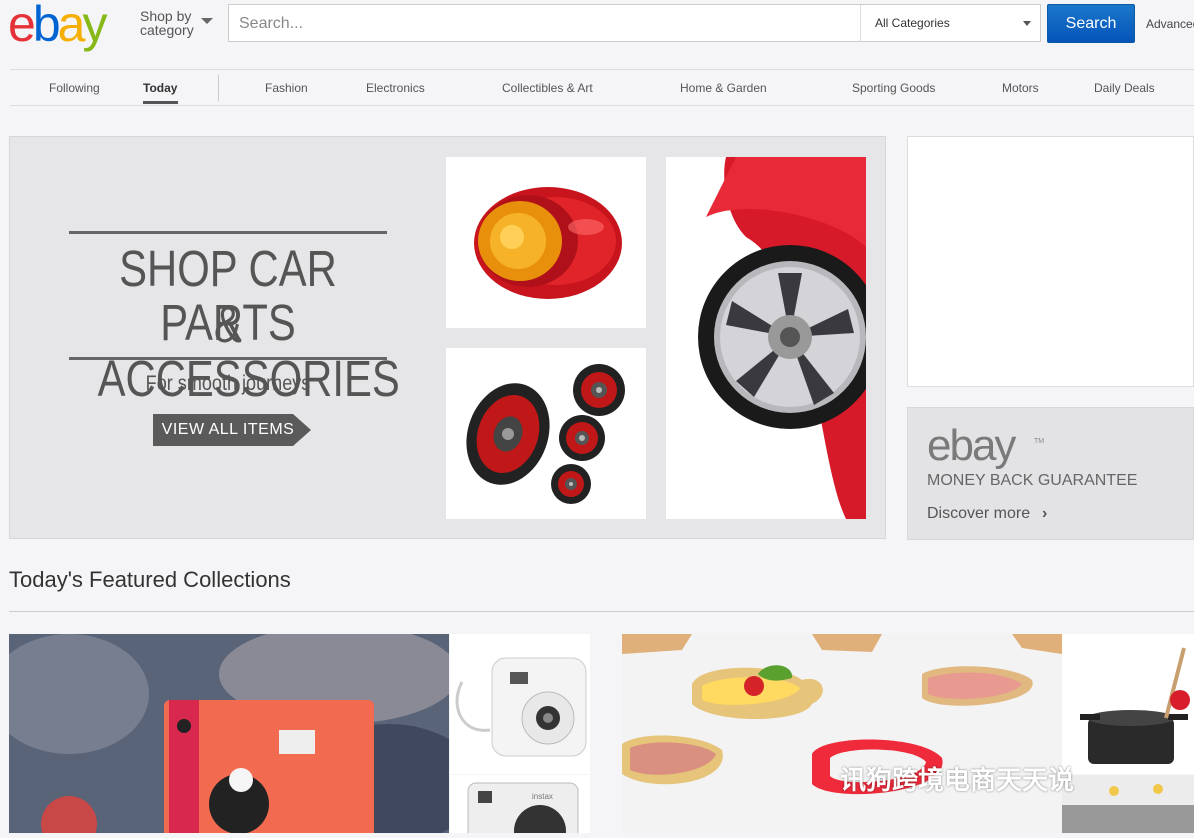  I want to click on chevron-right-icon: ›, so click(1045, 513).